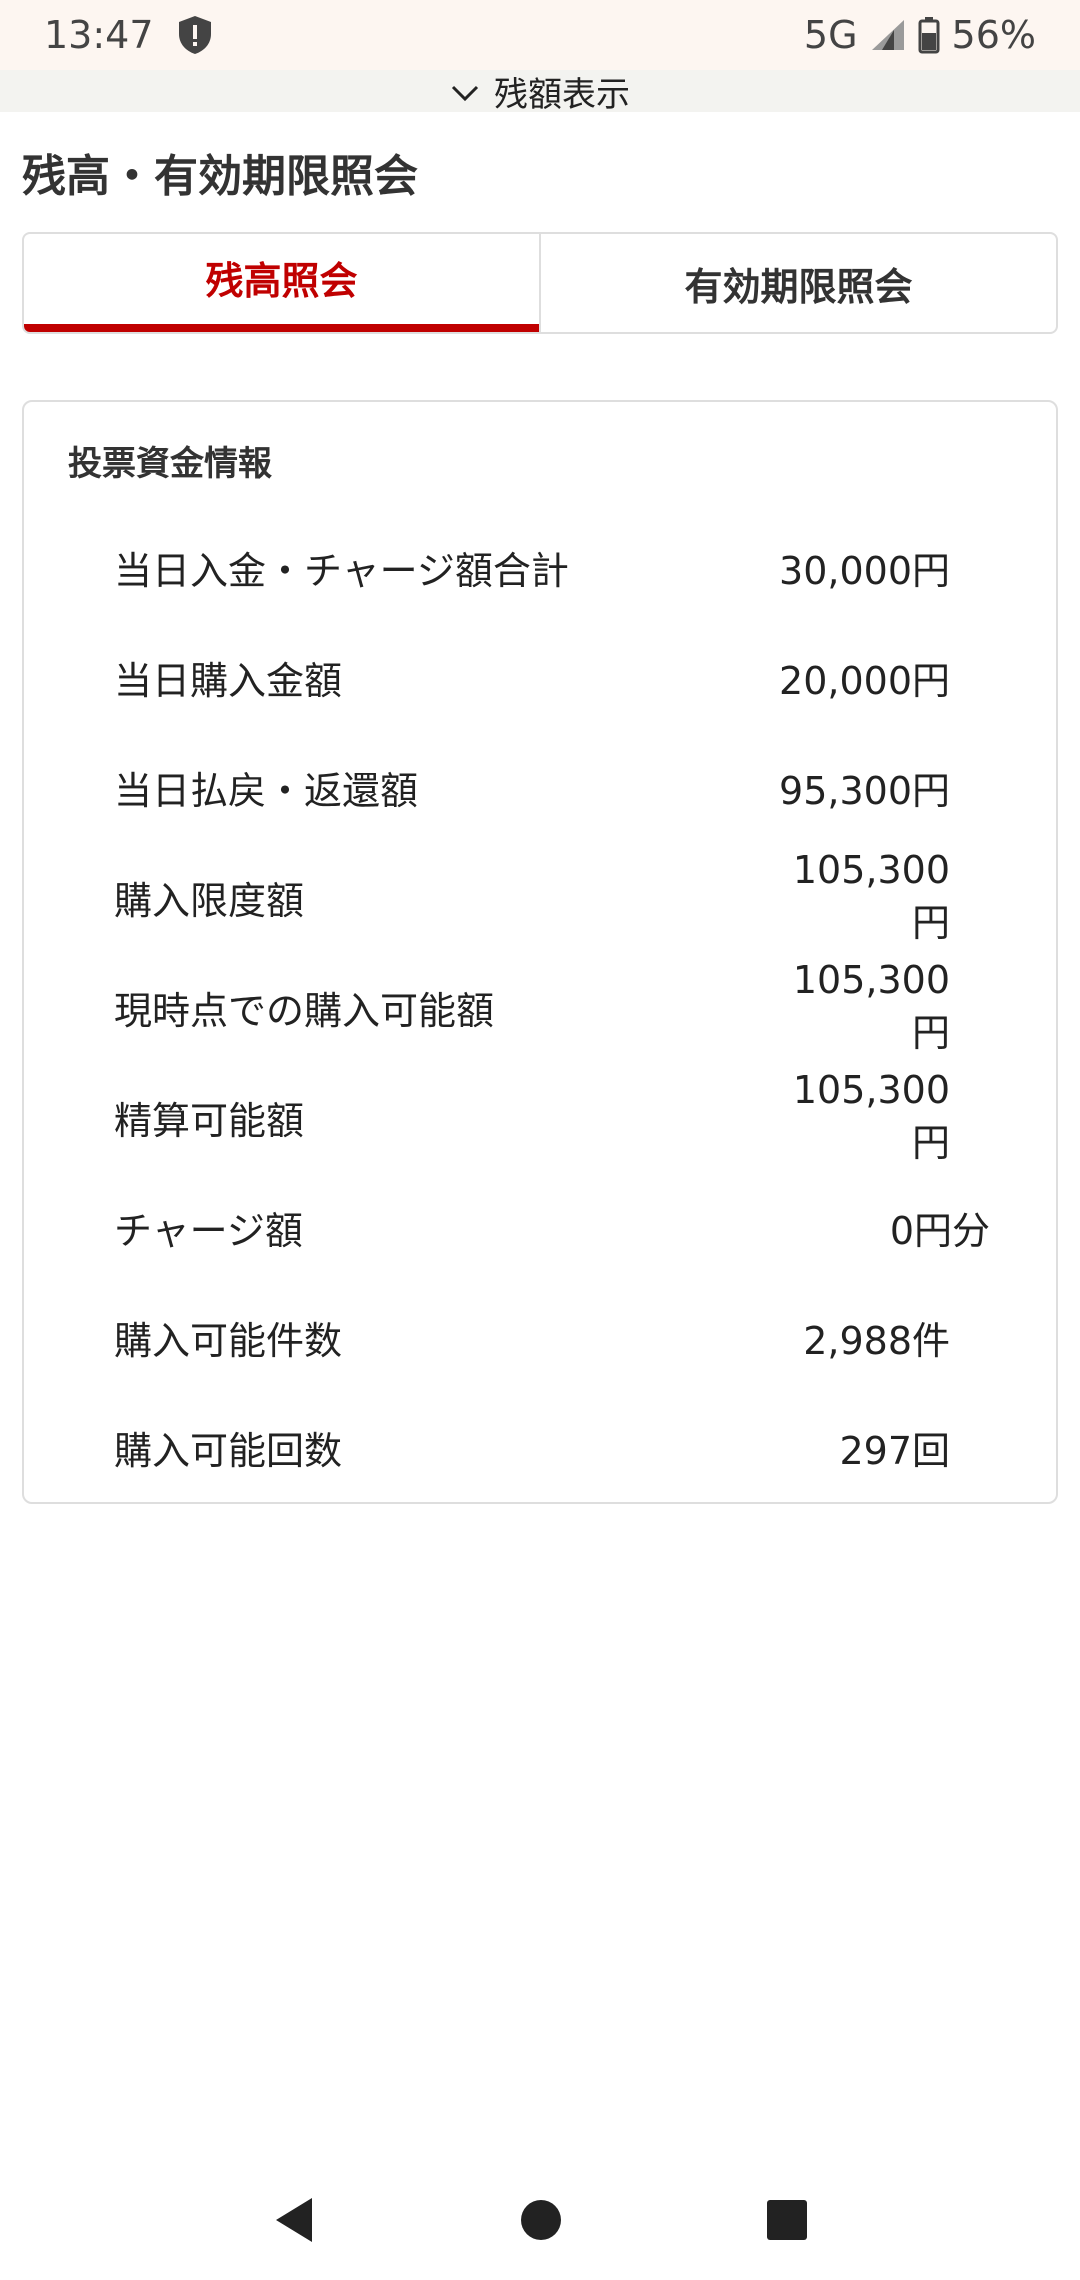 The image size is (1080, 2280). I want to click on row-label: 購入可能件数, so click(228, 1340).